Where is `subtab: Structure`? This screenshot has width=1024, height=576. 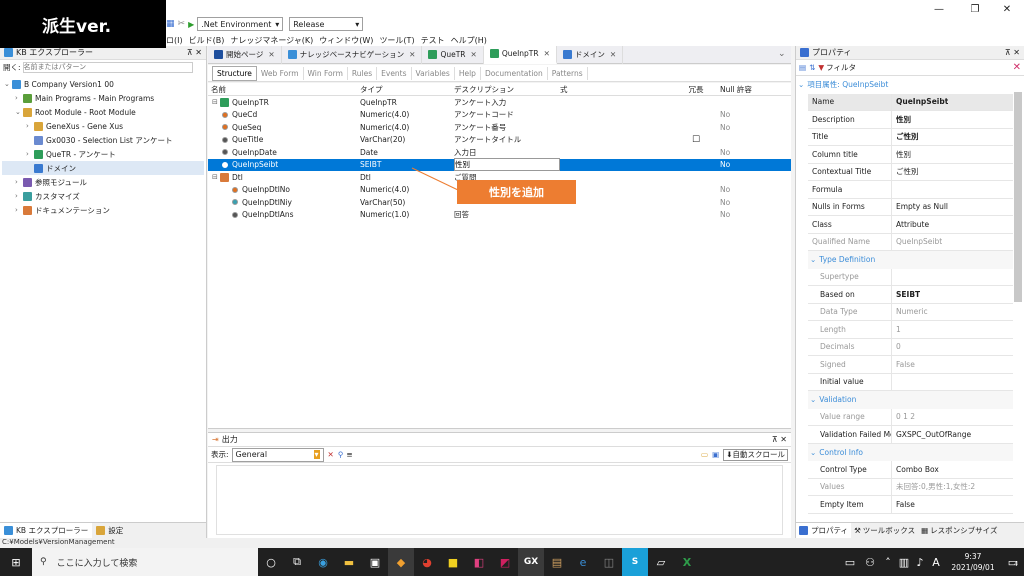 subtab: Structure is located at coordinates (234, 73).